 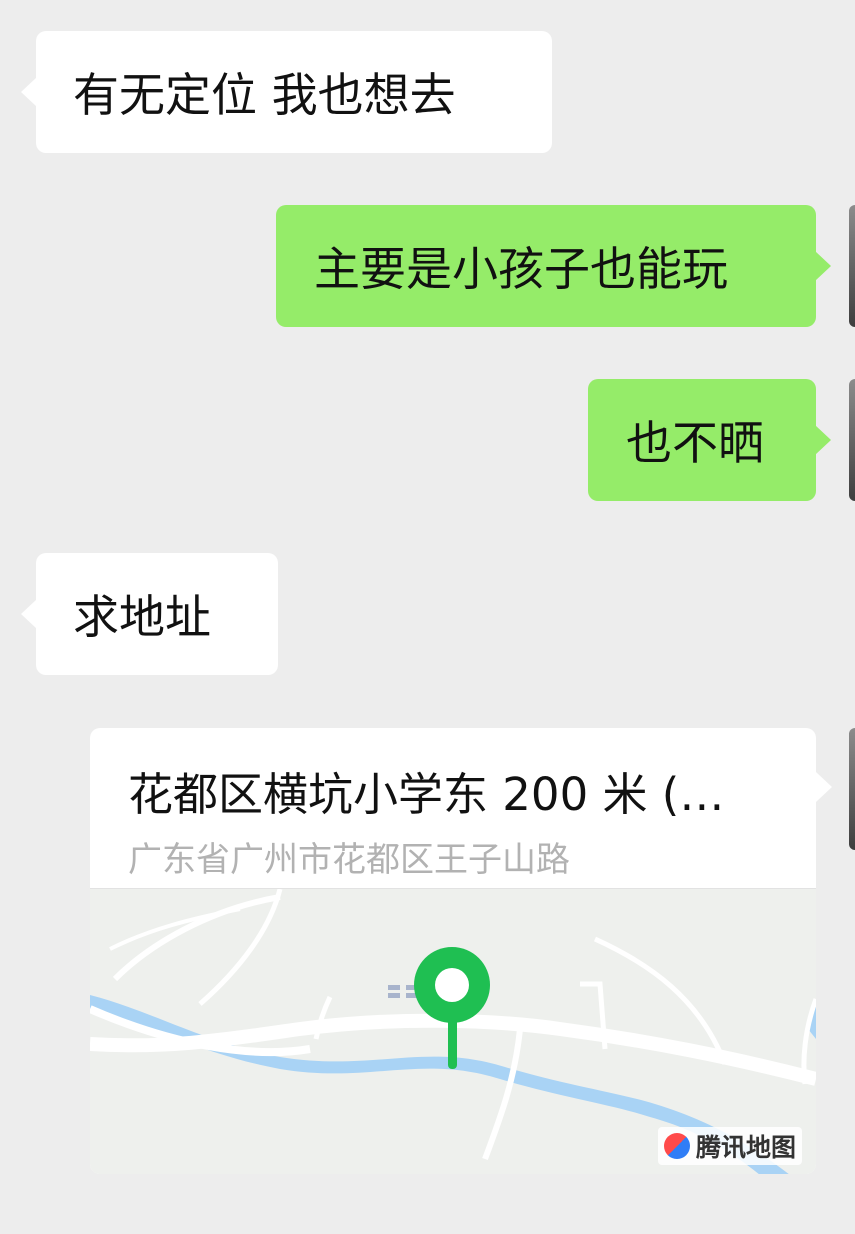 I want to click on map-provider-label: 腾讯地图, so click(x=745, y=1147).